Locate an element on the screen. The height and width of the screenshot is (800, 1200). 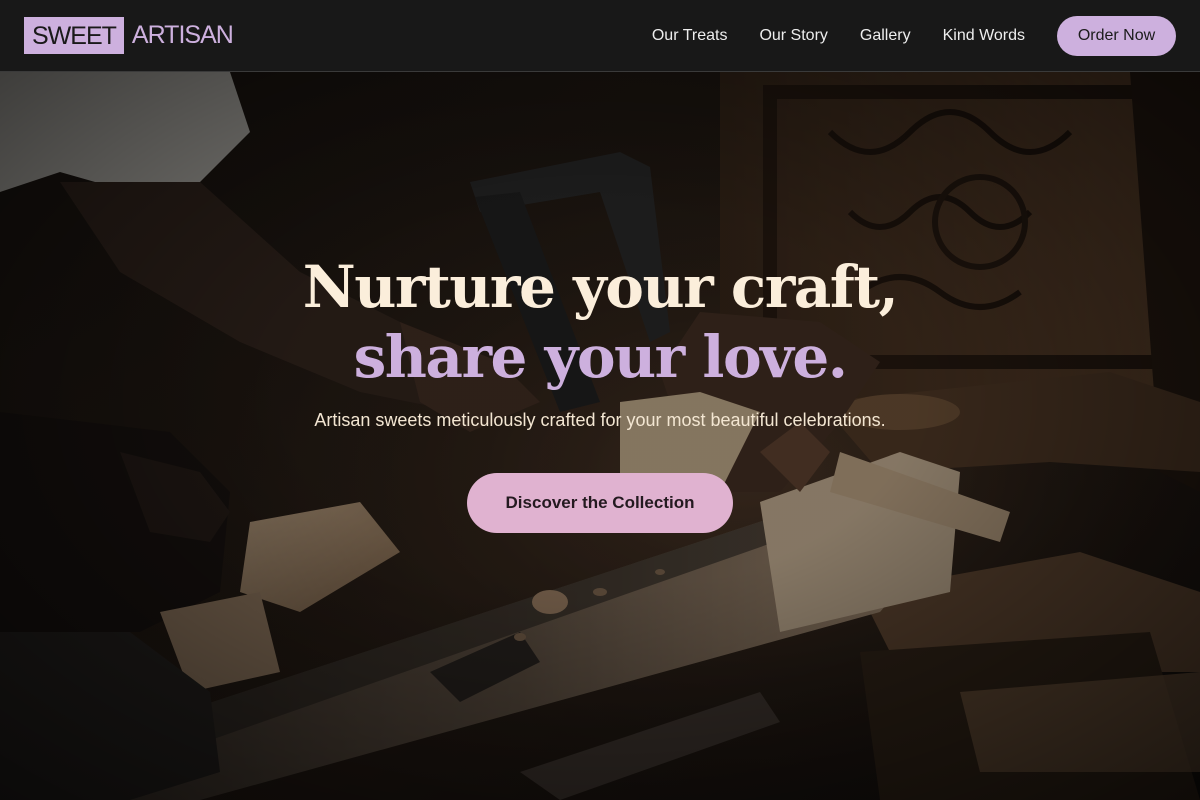
headline-line-1: Nurture your craft, is located at coordinates (600, 287).